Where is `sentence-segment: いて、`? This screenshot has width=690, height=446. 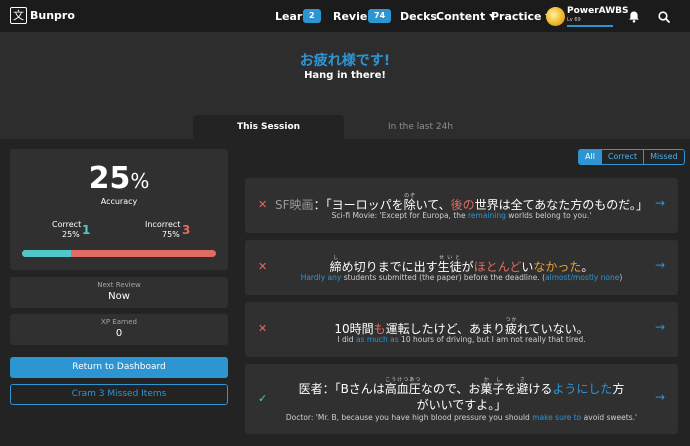
sentence-segment: いて、 is located at coordinates (433, 205).